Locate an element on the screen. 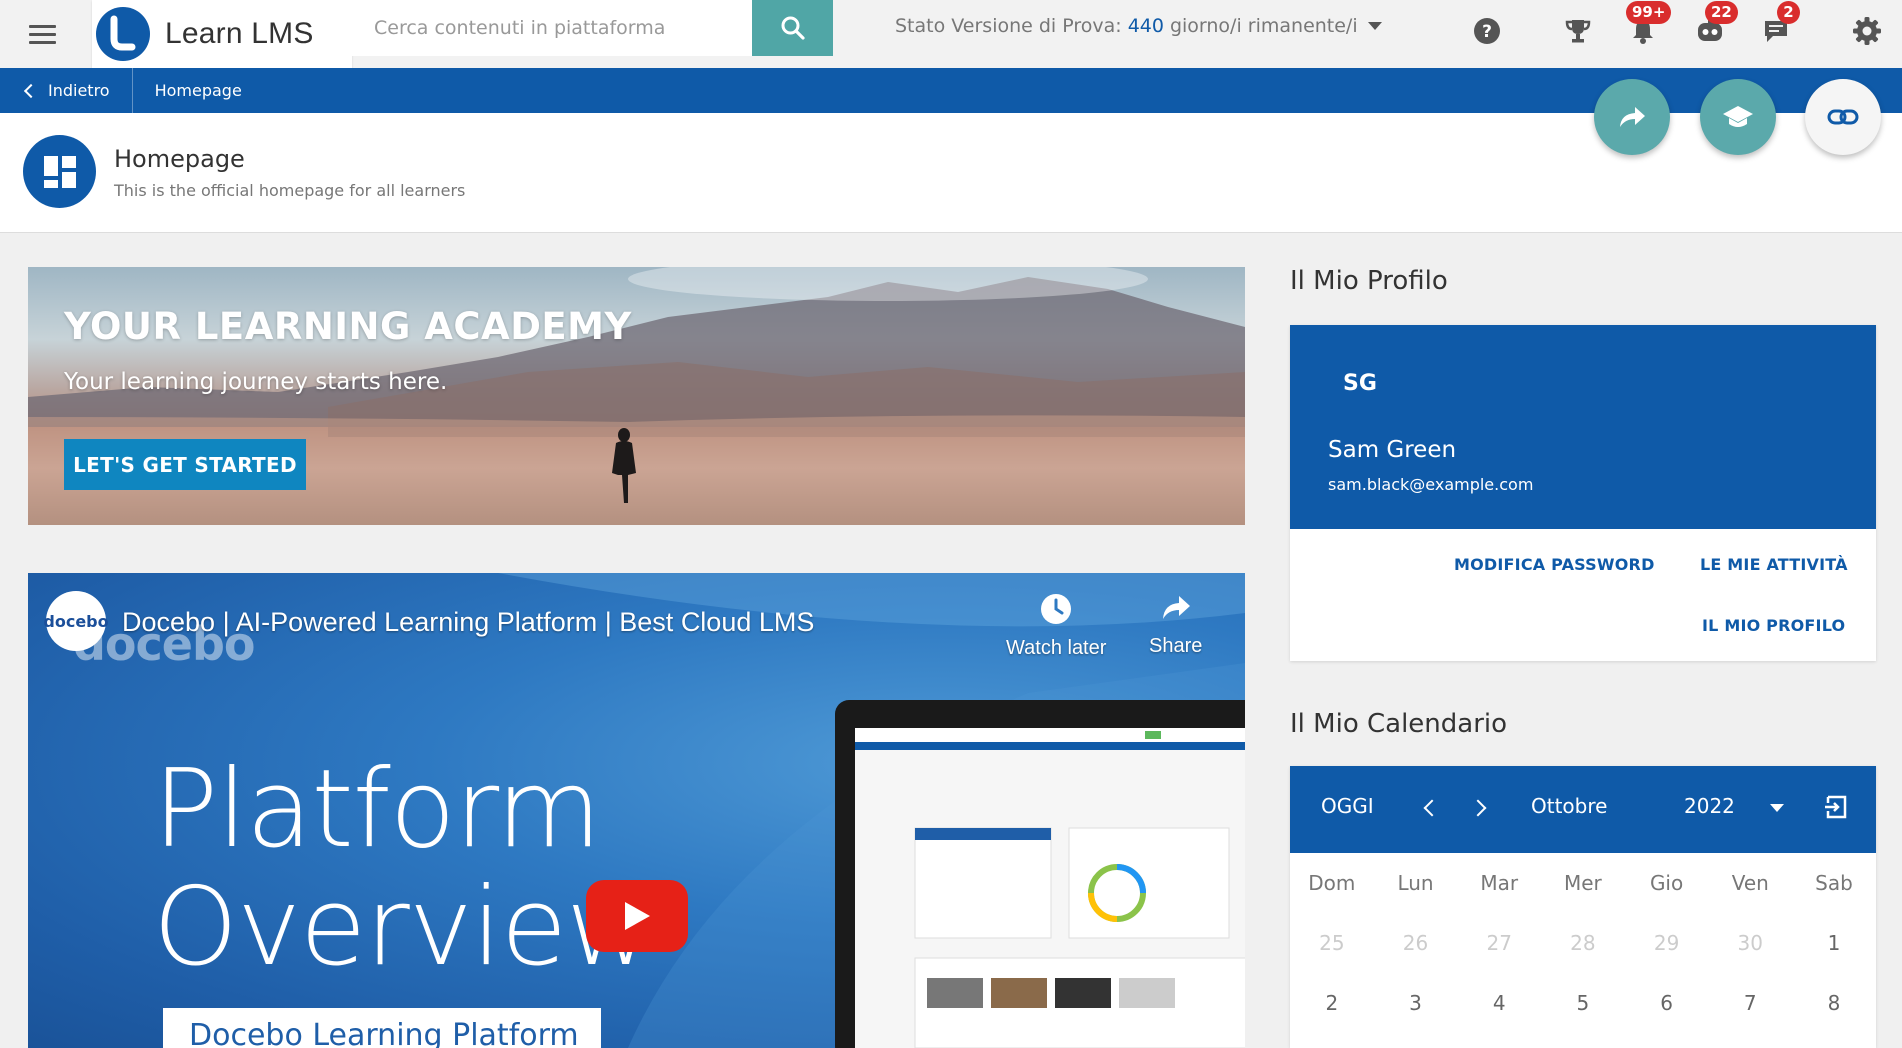 The width and height of the screenshot is (1902, 1048). weekday-label: Lun is located at coordinates (1415, 883).